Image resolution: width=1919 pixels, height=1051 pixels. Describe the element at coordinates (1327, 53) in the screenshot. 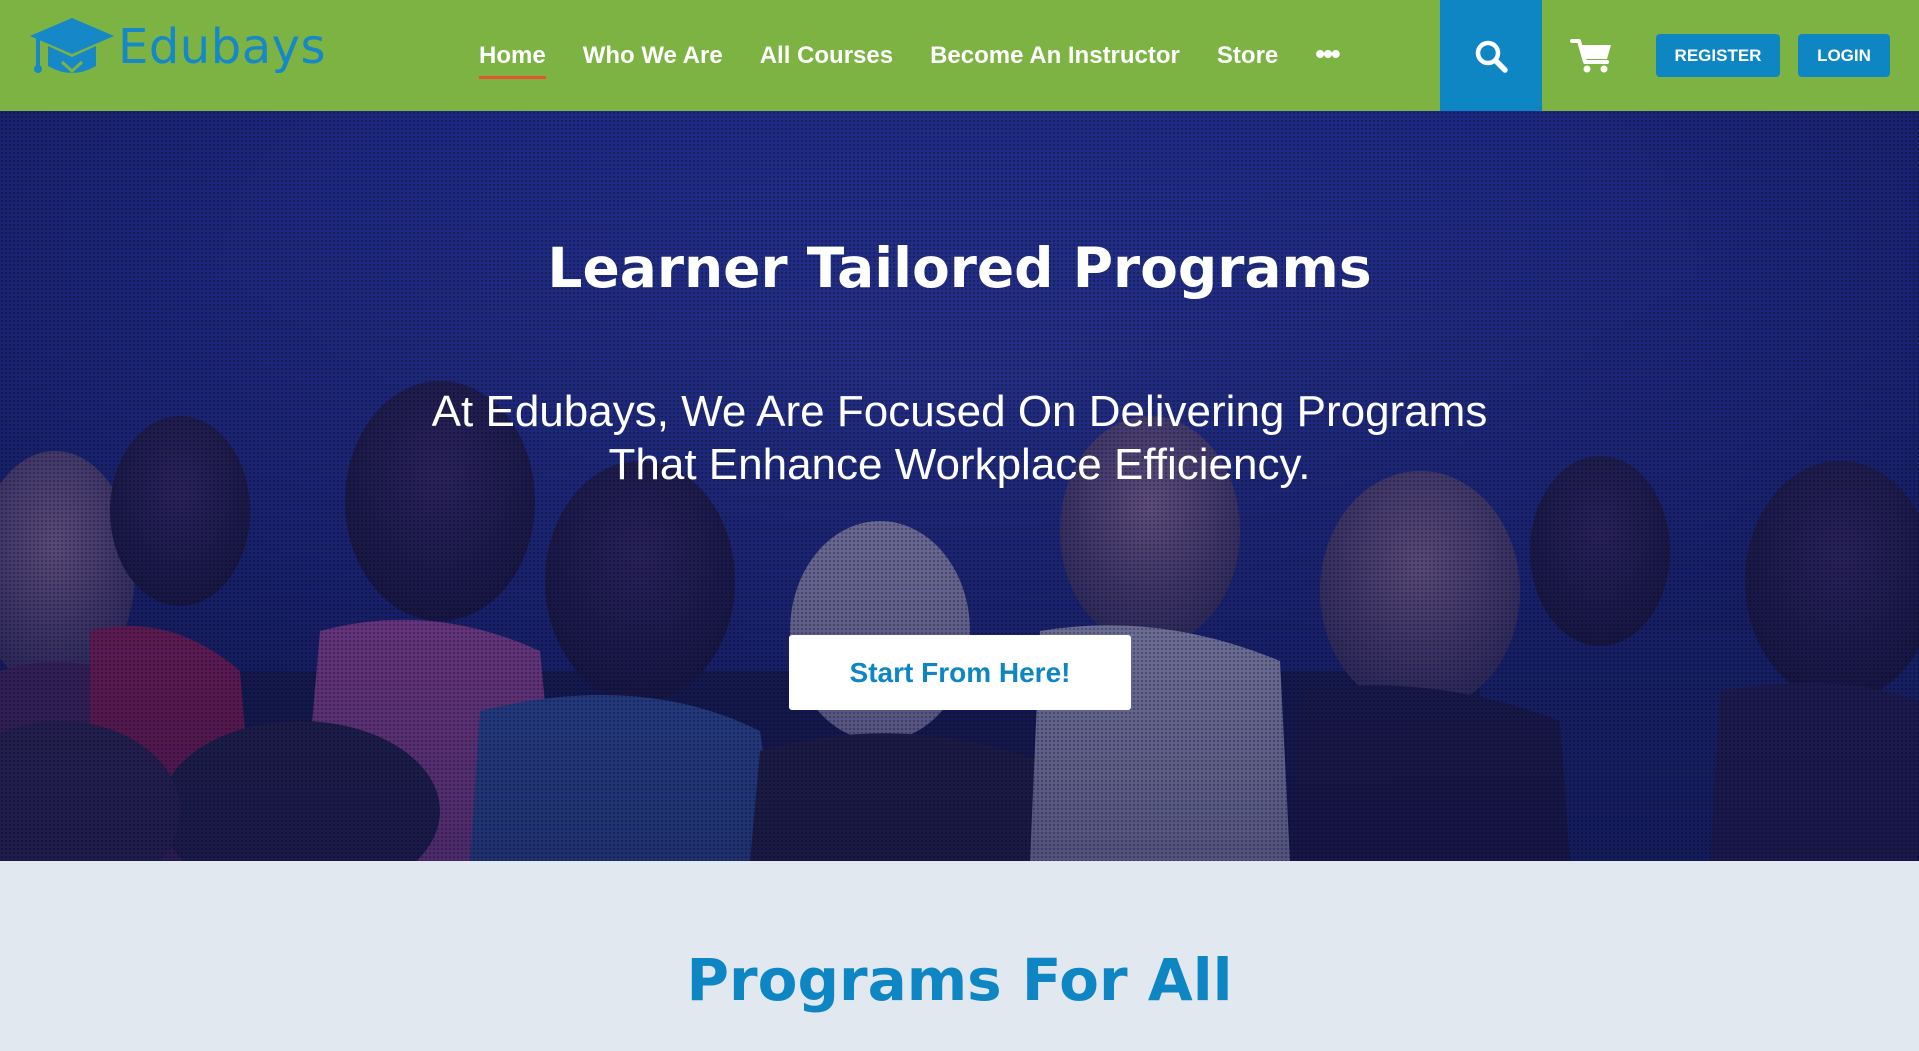

I see `more-menu-icon: •••` at that location.